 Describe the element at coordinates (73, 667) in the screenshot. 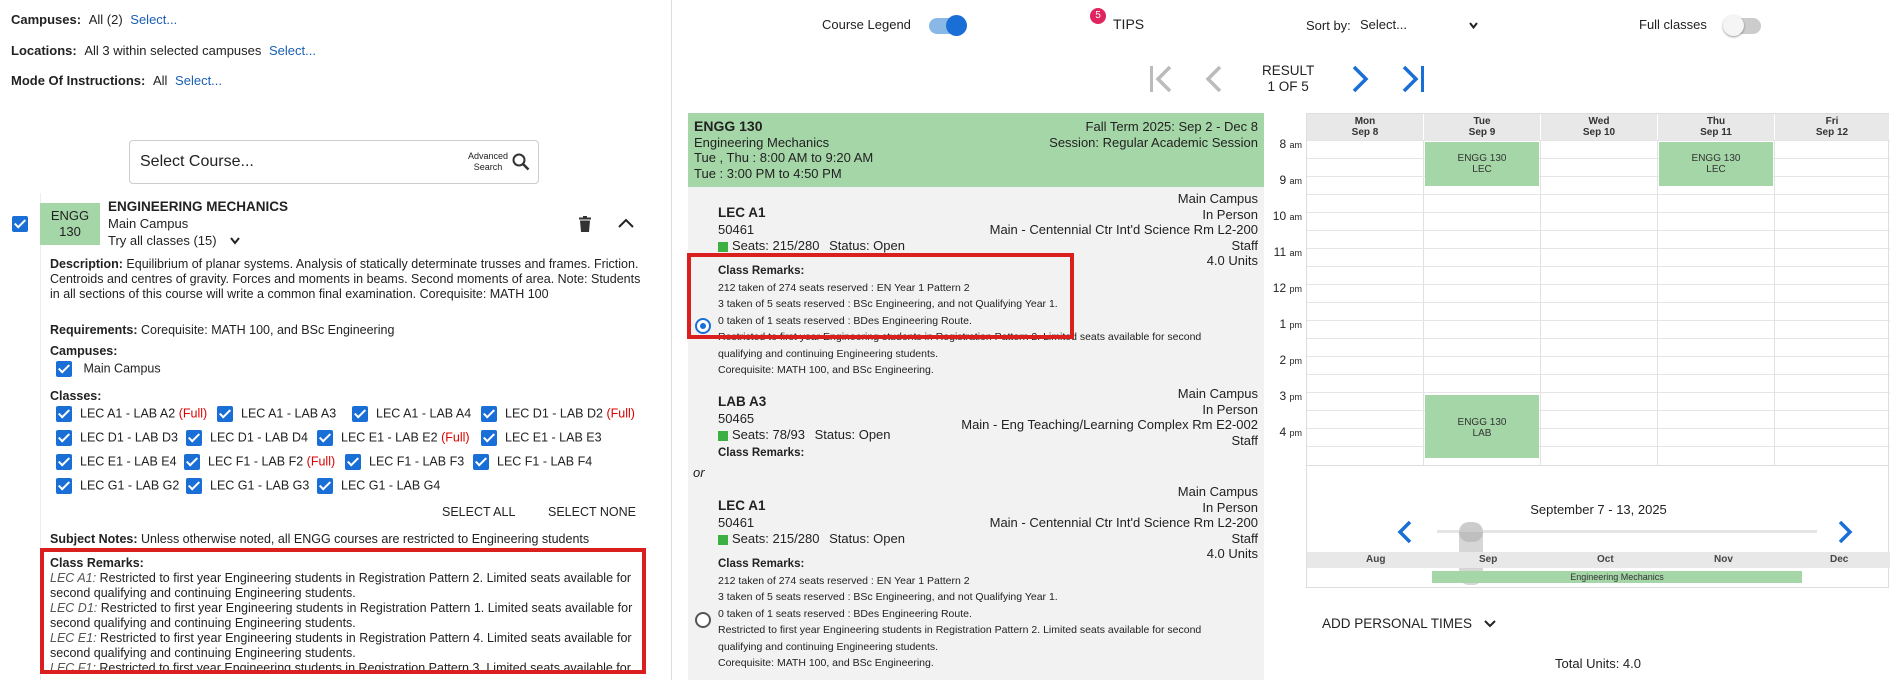

I see `remark-section: LEC F1:` at that location.